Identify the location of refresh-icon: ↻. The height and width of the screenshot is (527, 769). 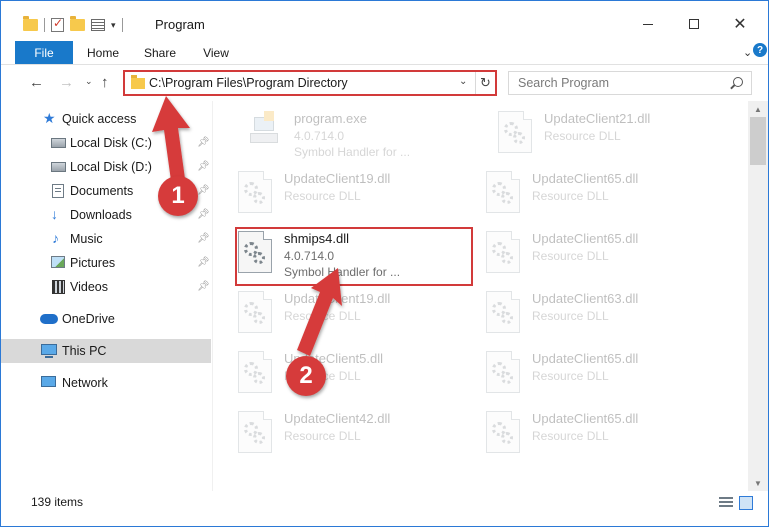
(485, 83).